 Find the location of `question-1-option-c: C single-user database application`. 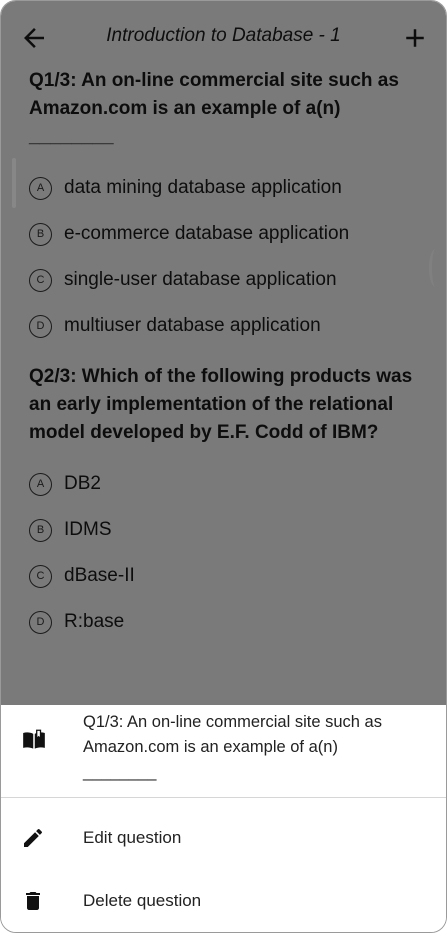

question-1-option-c: C single-user database application is located at coordinates (229, 280).